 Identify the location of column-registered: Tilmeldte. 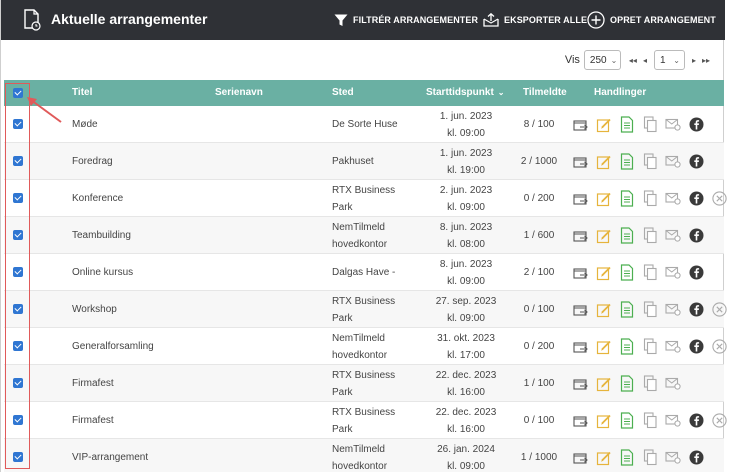
(545, 93).